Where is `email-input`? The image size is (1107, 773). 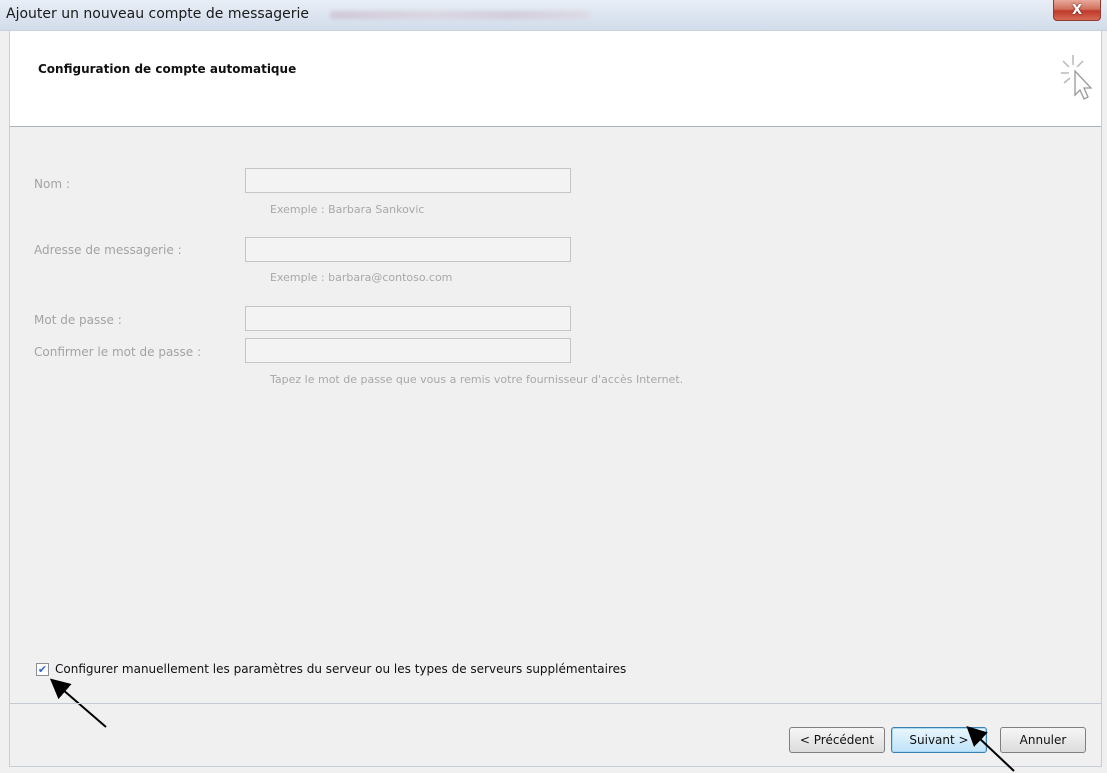 email-input is located at coordinates (408, 249).